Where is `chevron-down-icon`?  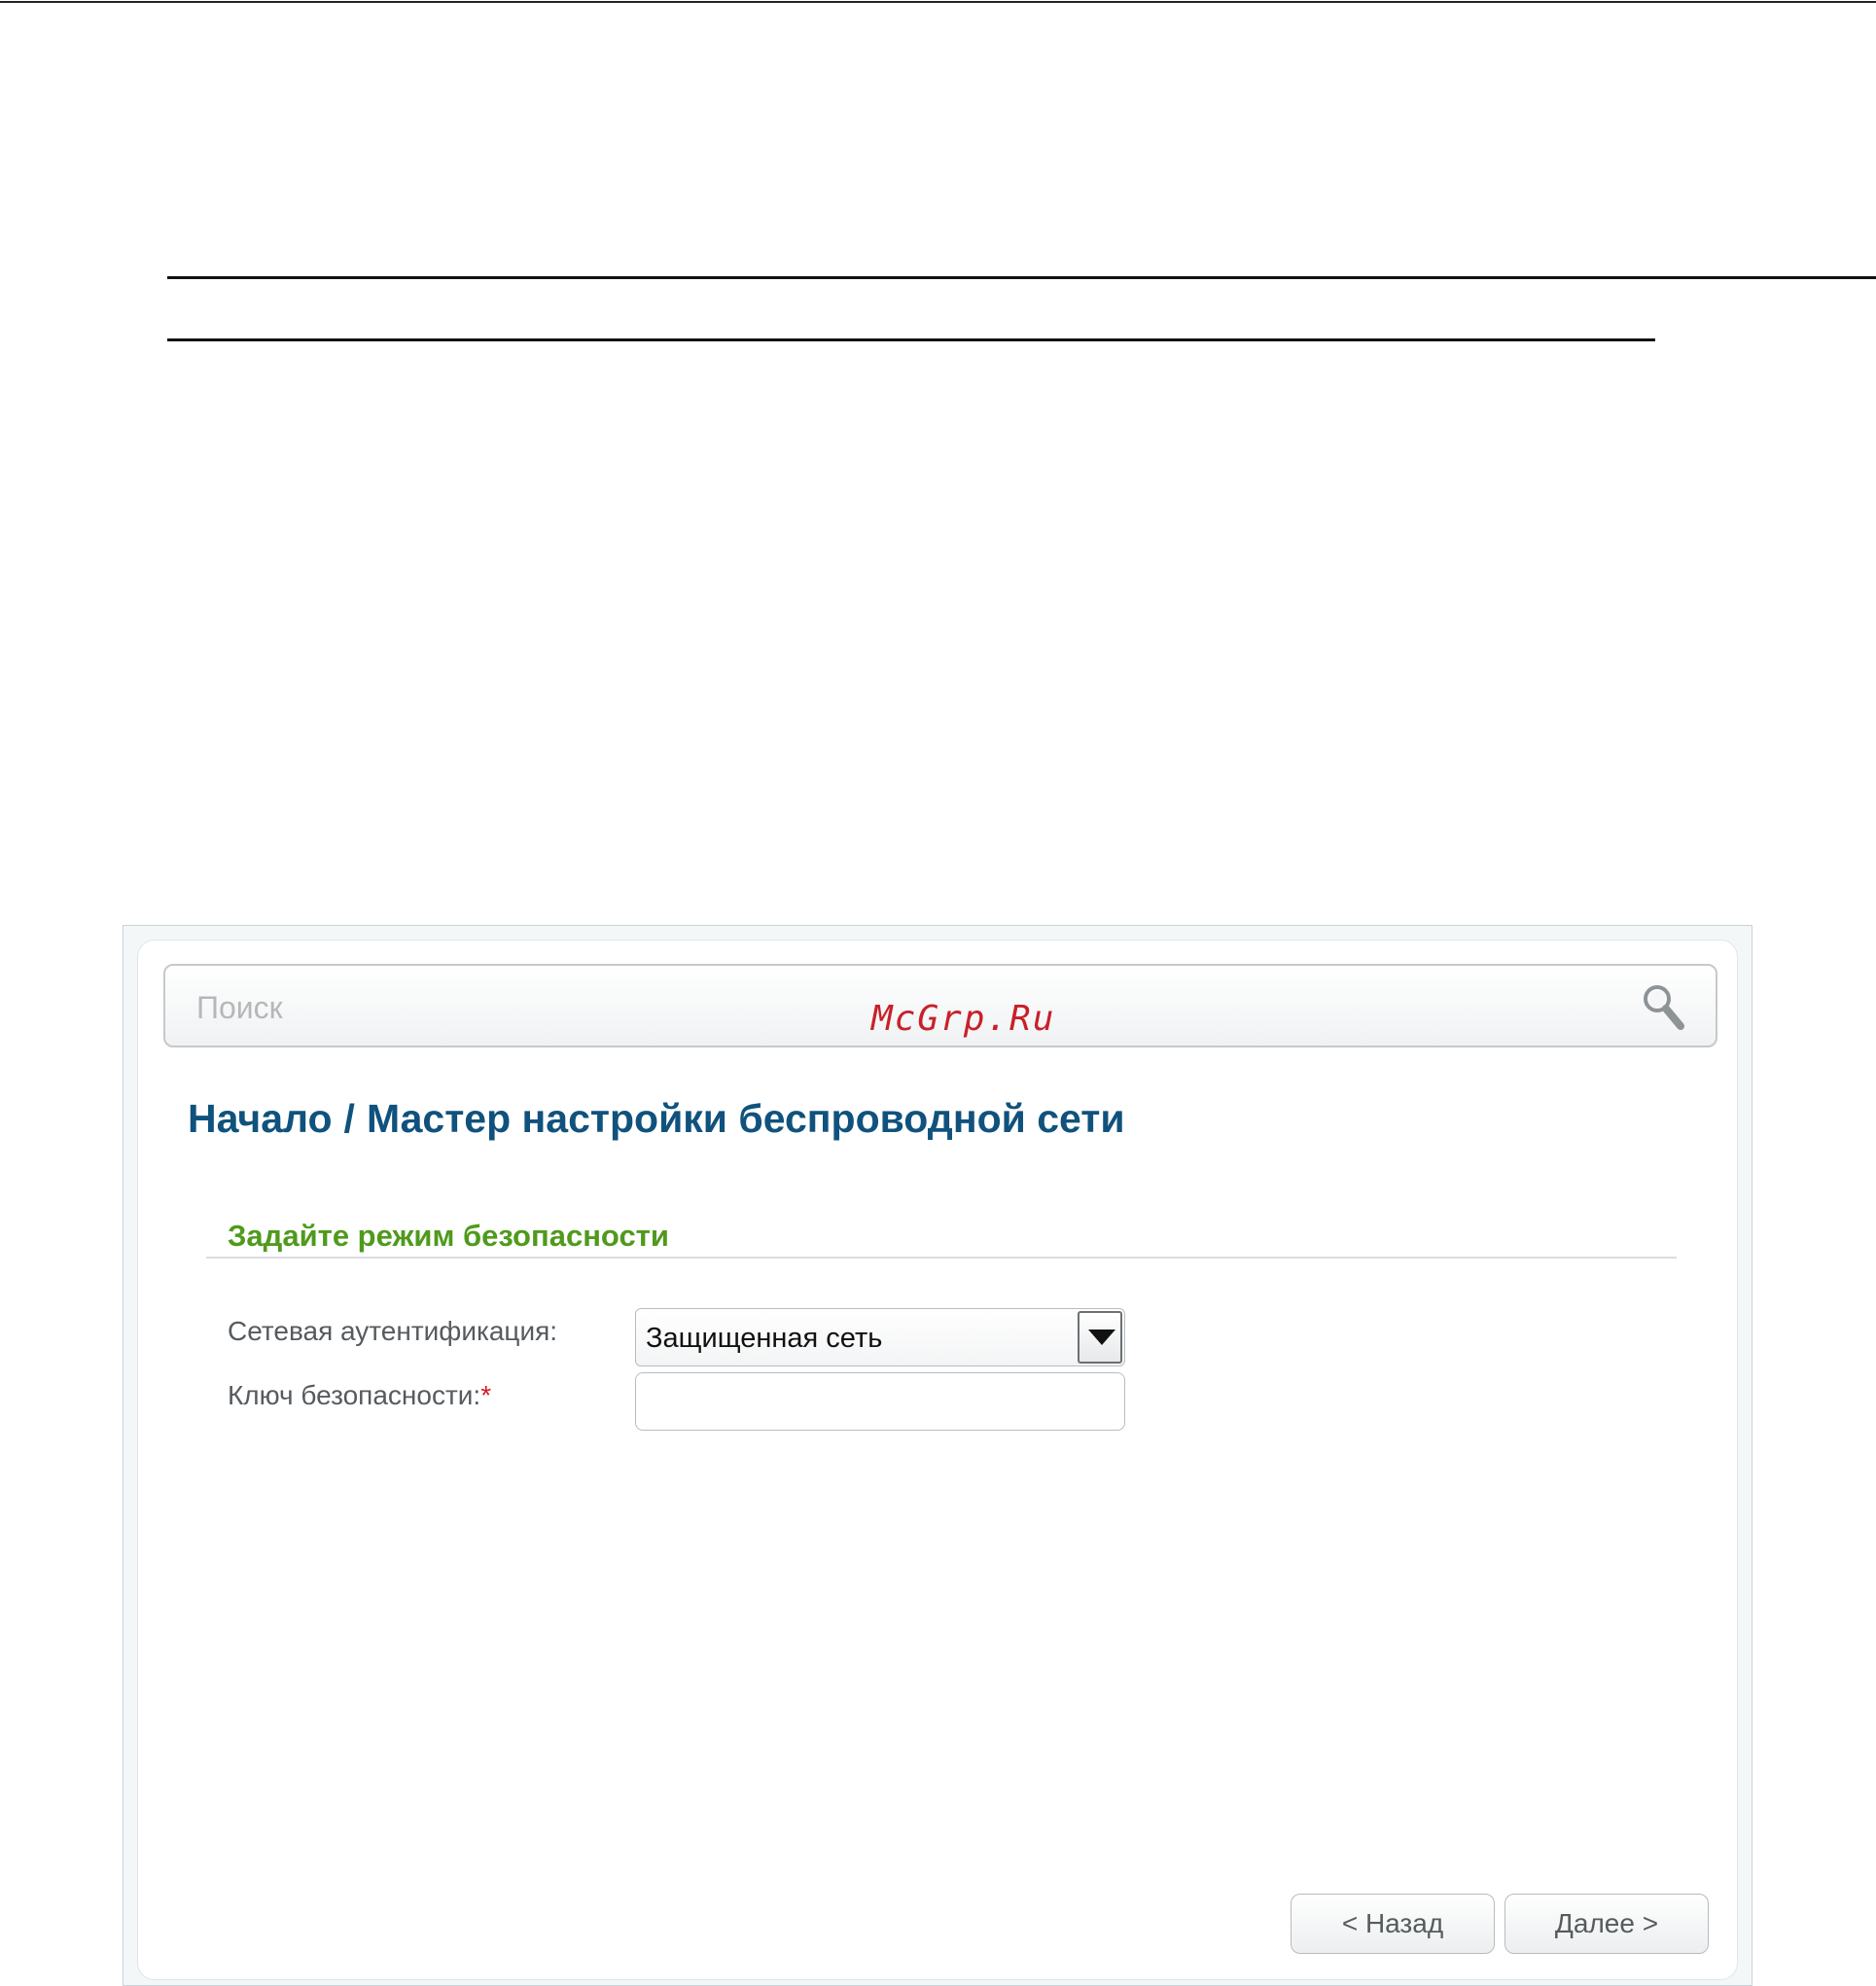
chevron-down-icon is located at coordinates (1101, 1337).